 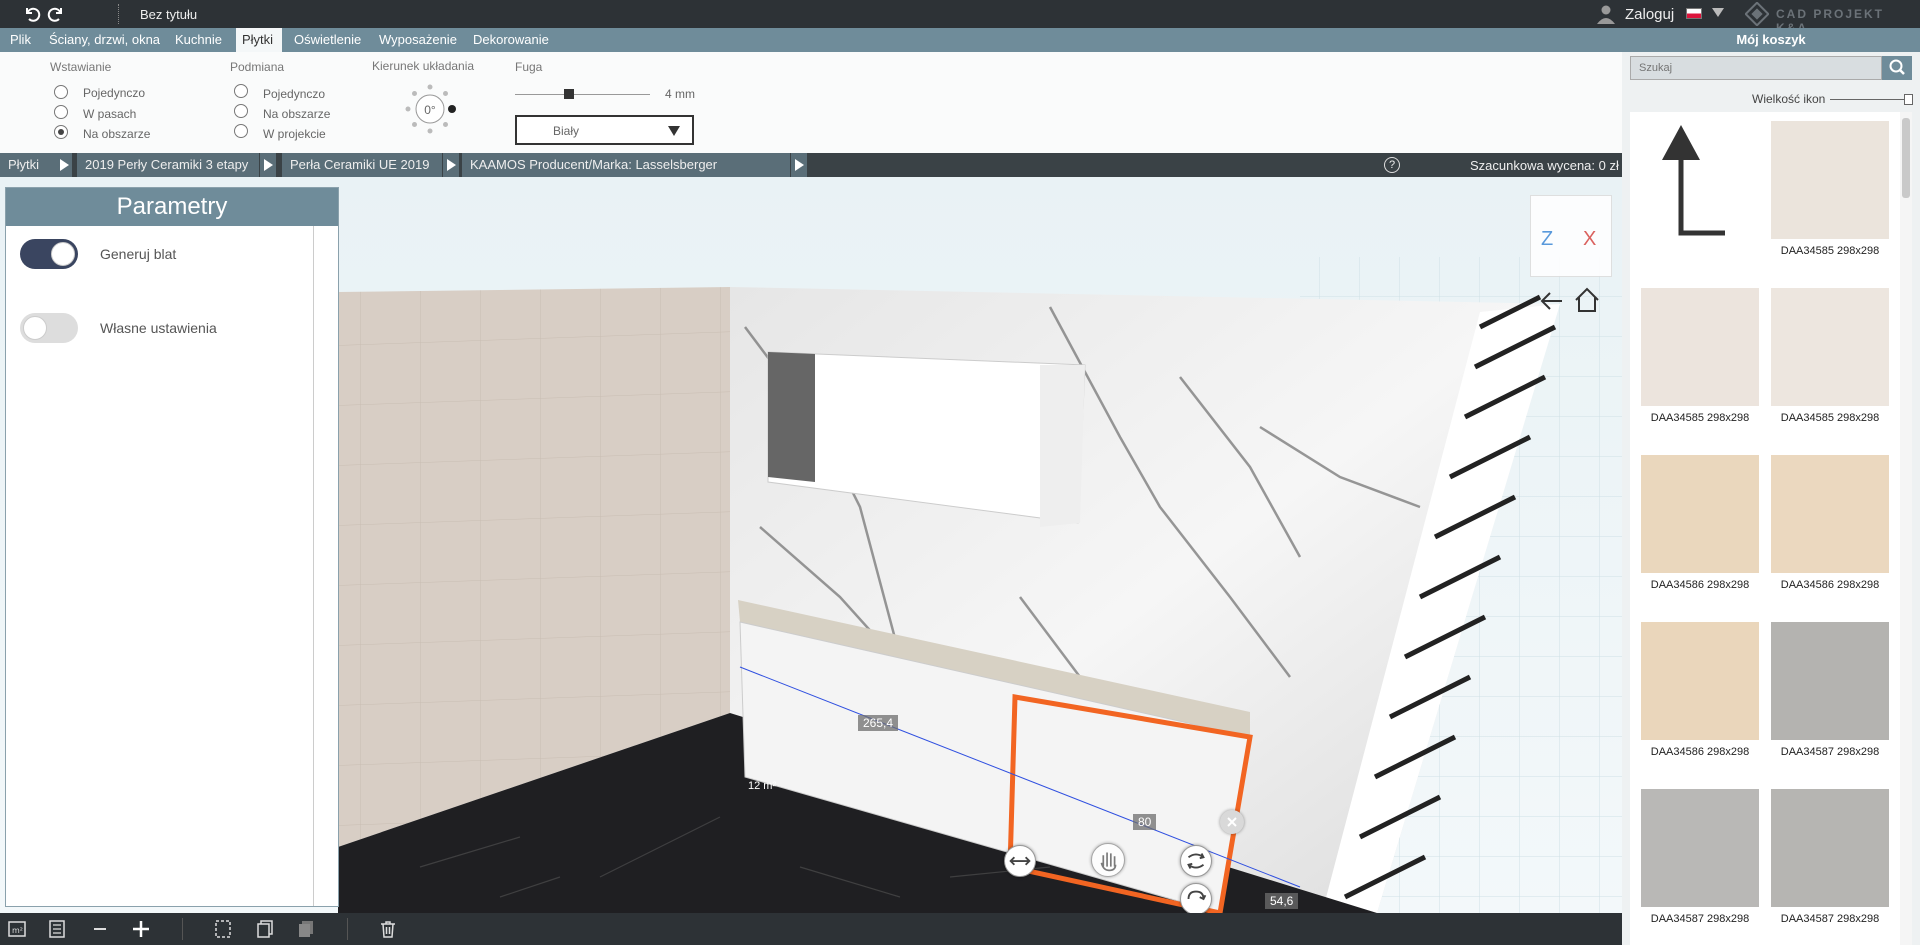 What do you see at coordinates (566, 131) in the screenshot?
I see `grout-color-value: Biały` at bounding box center [566, 131].